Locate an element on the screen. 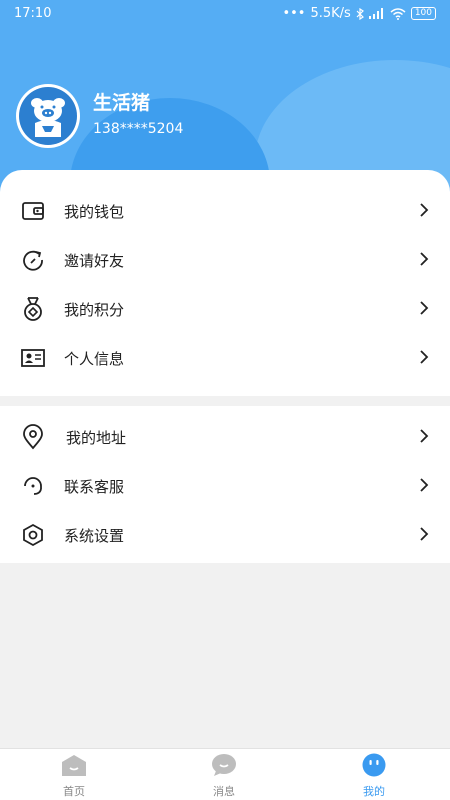 This screenshot has height=800, width=450. battery-indicator: 100 is located at coordinates (423, 13).